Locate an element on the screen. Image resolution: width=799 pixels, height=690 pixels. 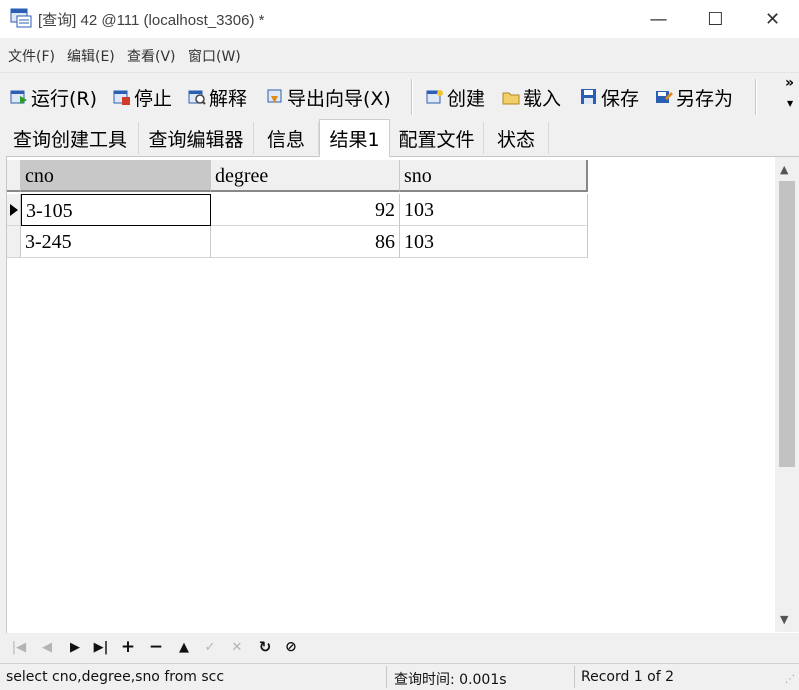
stop-label: 停止 is located at coordinates (153, 98).